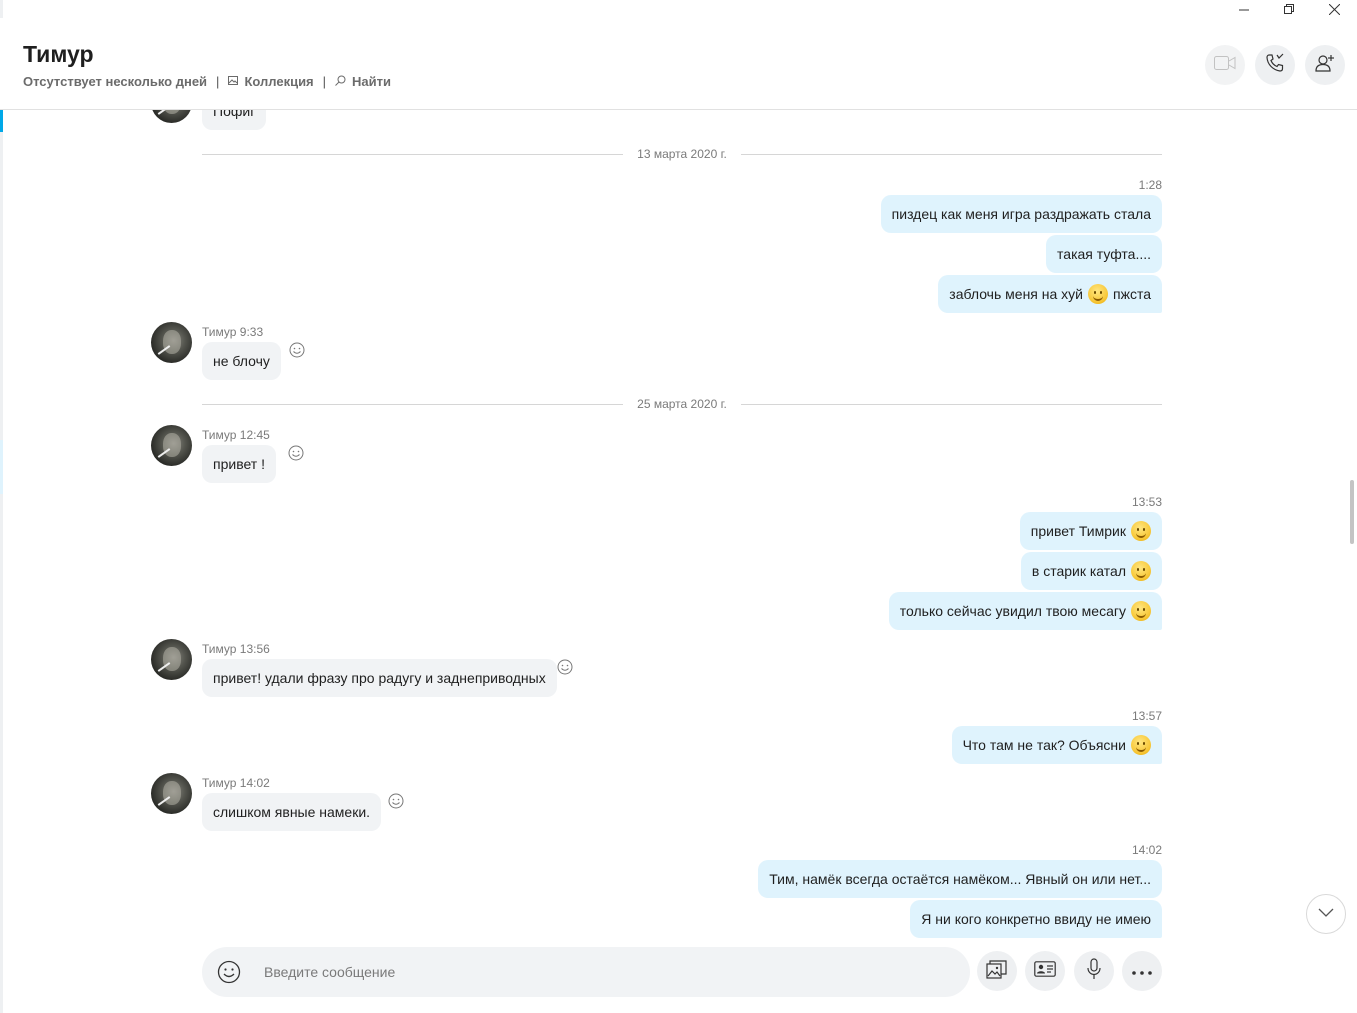  I want to click on message-meta: Тимур 13:56, so click(236, 649).